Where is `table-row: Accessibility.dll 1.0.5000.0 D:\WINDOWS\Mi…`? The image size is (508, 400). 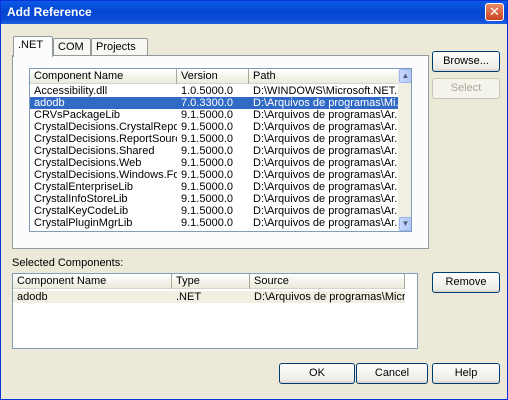 table-row: Accessibility.dll 1.0.5000.0 D:\WINDOWS\Mi… is located at coordinates (214, 91).